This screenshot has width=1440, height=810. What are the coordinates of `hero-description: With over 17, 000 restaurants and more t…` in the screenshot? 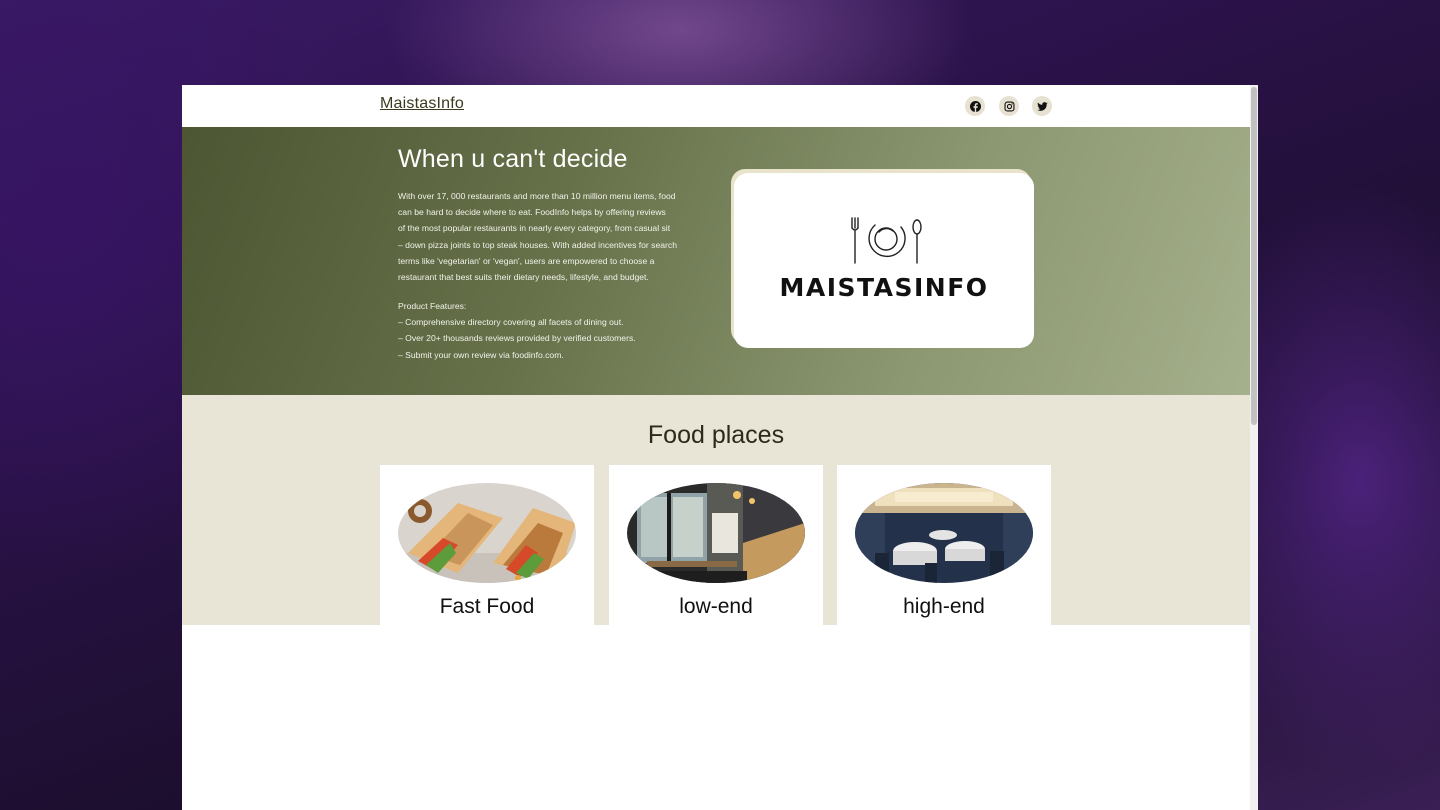 It's located at (537, 237).